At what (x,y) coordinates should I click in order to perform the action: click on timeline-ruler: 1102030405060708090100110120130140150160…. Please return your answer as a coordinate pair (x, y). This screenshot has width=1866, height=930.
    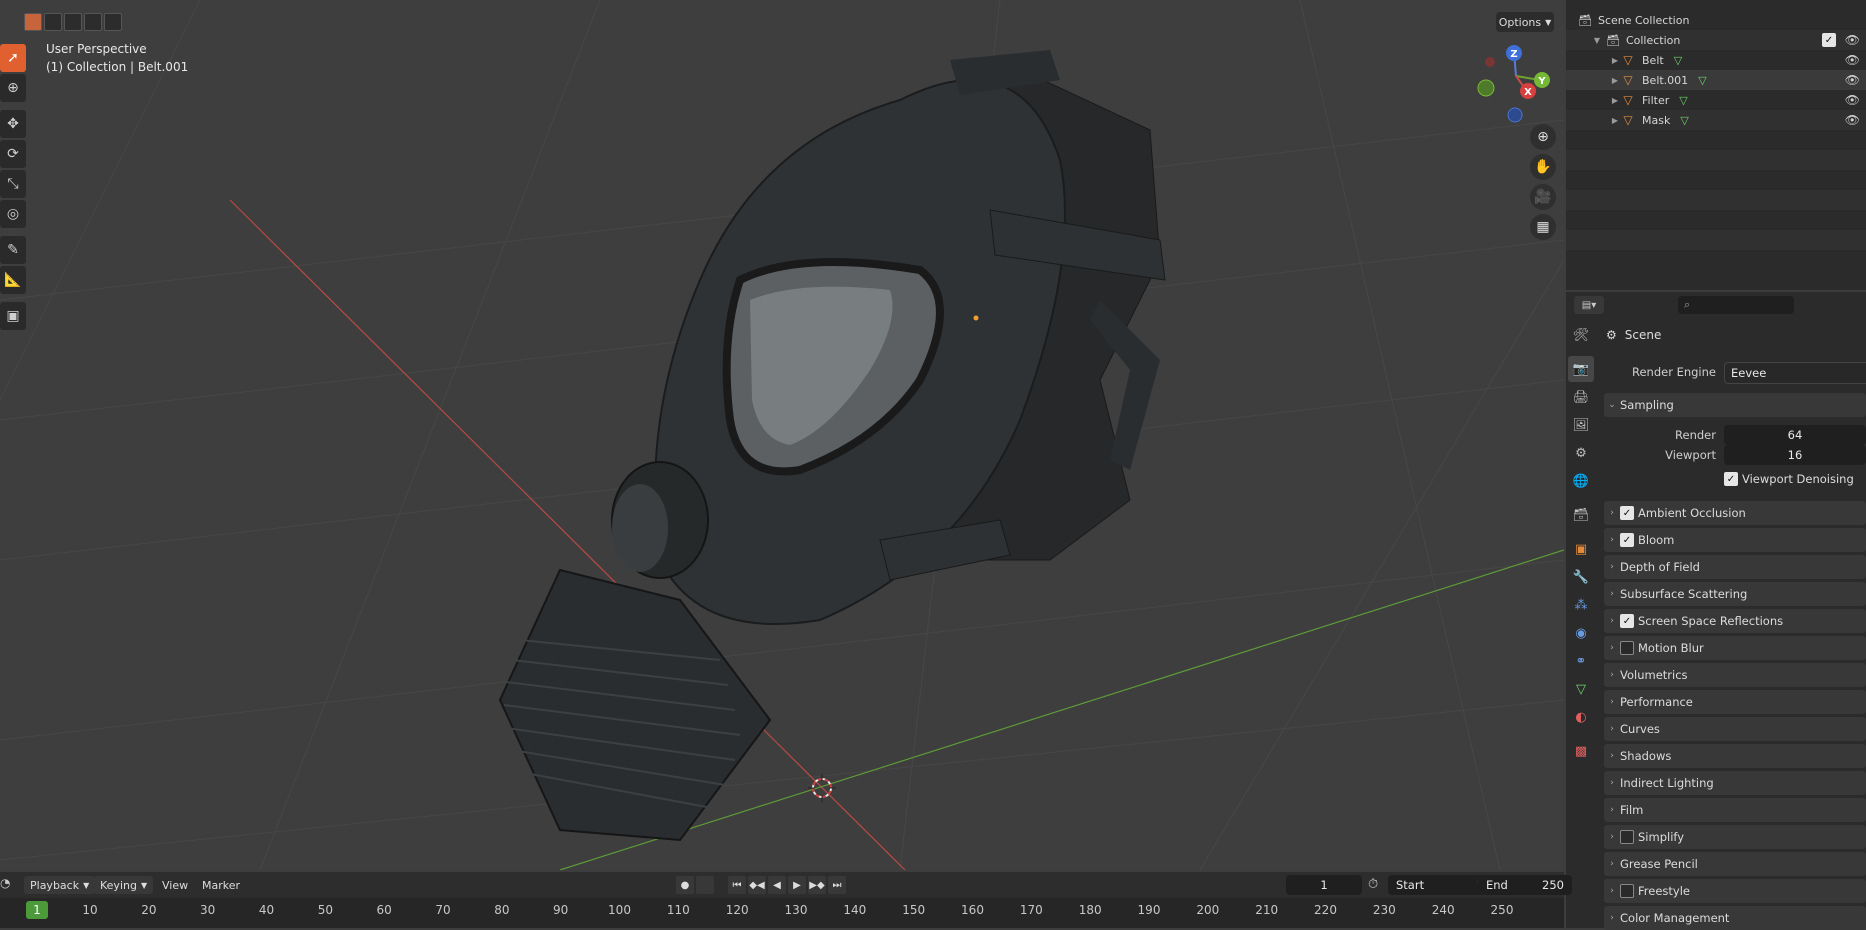
    Looking at the image, I should click on (782, 913).